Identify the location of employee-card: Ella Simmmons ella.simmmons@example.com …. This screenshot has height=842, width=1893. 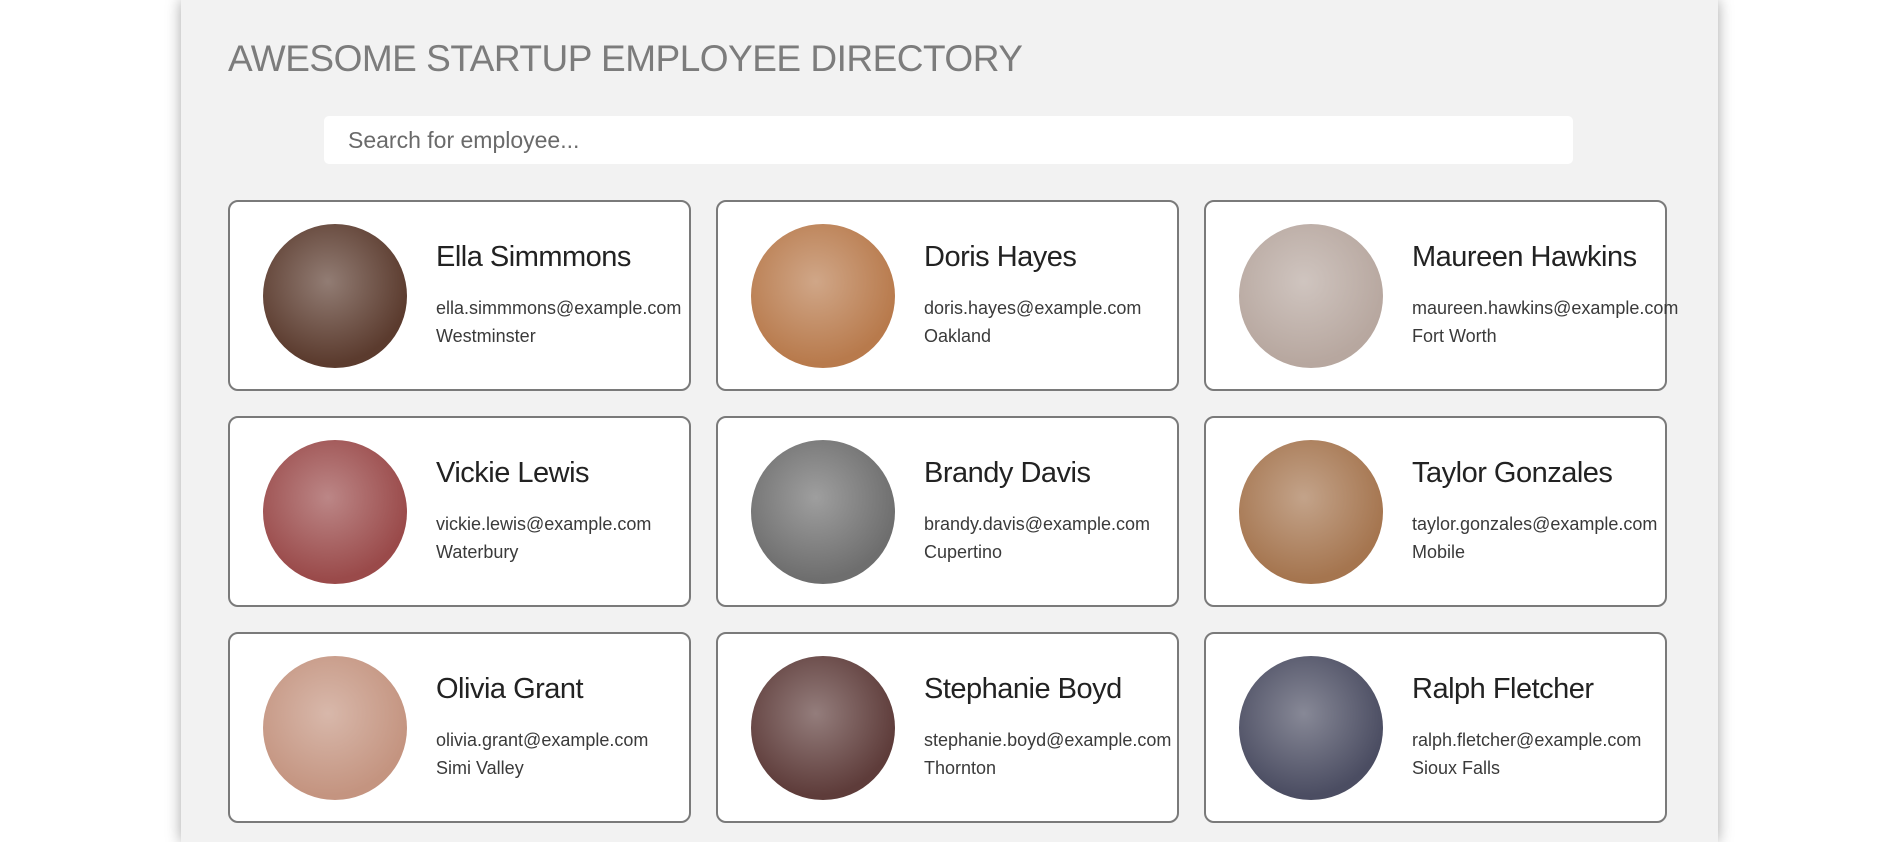
(459, 295).